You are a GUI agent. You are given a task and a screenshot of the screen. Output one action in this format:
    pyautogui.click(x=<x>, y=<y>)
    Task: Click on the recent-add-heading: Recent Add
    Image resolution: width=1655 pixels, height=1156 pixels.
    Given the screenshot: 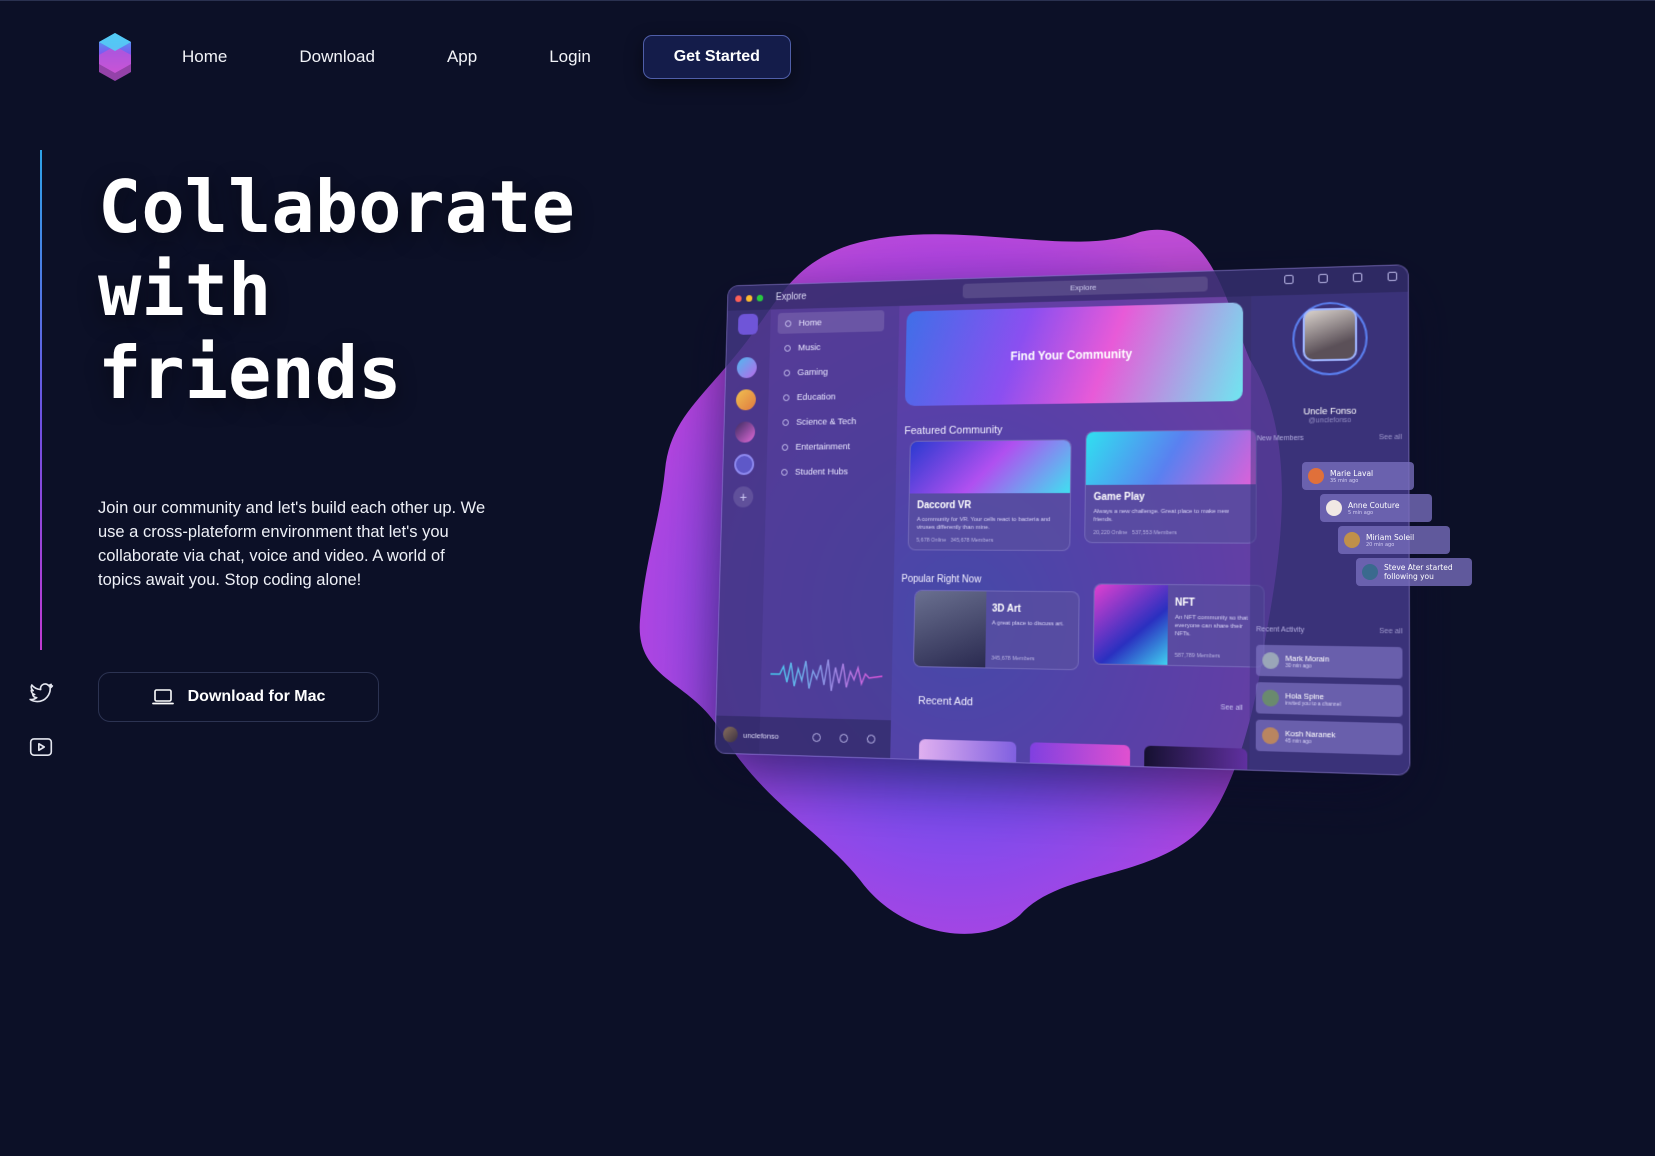 What is the action you would take?
    pyautogui.click(x=945, y=701)
    